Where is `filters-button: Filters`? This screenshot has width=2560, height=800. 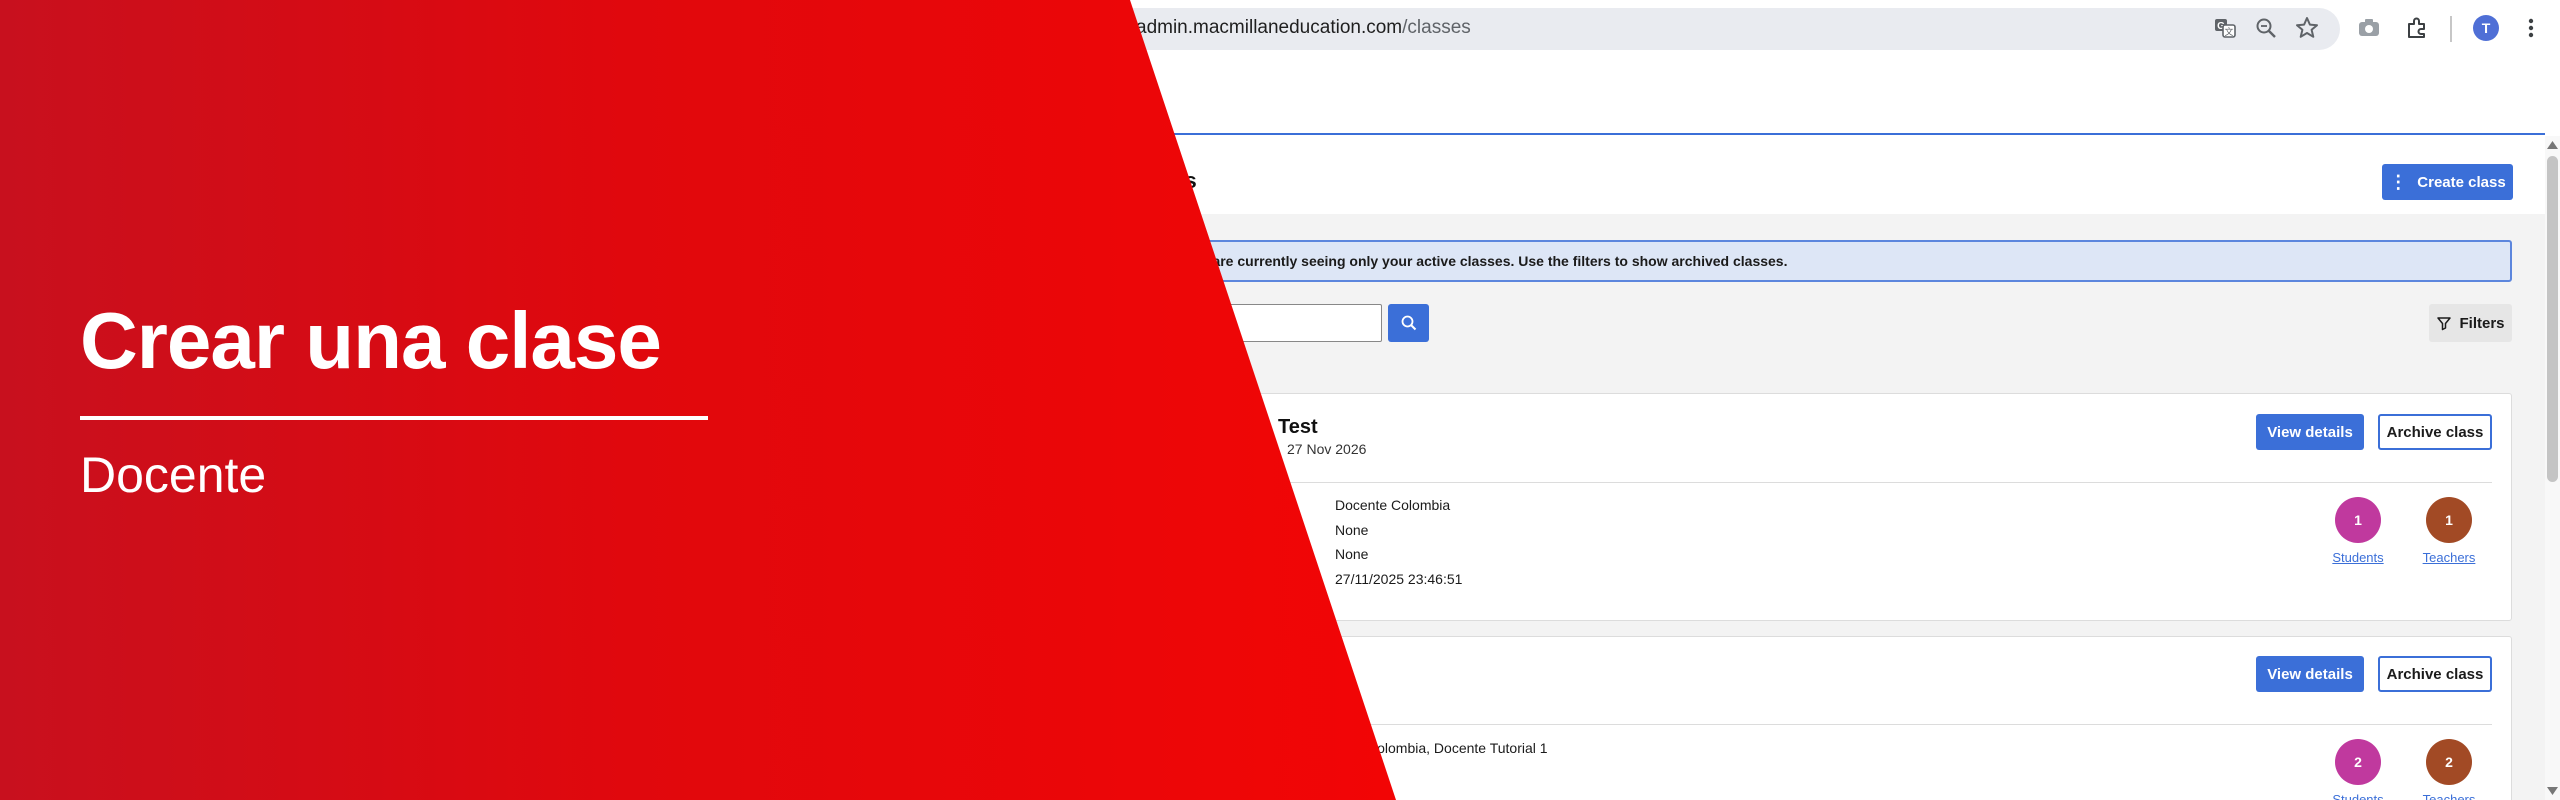
filters-button: Filters is located at coordinates (2470, 323).